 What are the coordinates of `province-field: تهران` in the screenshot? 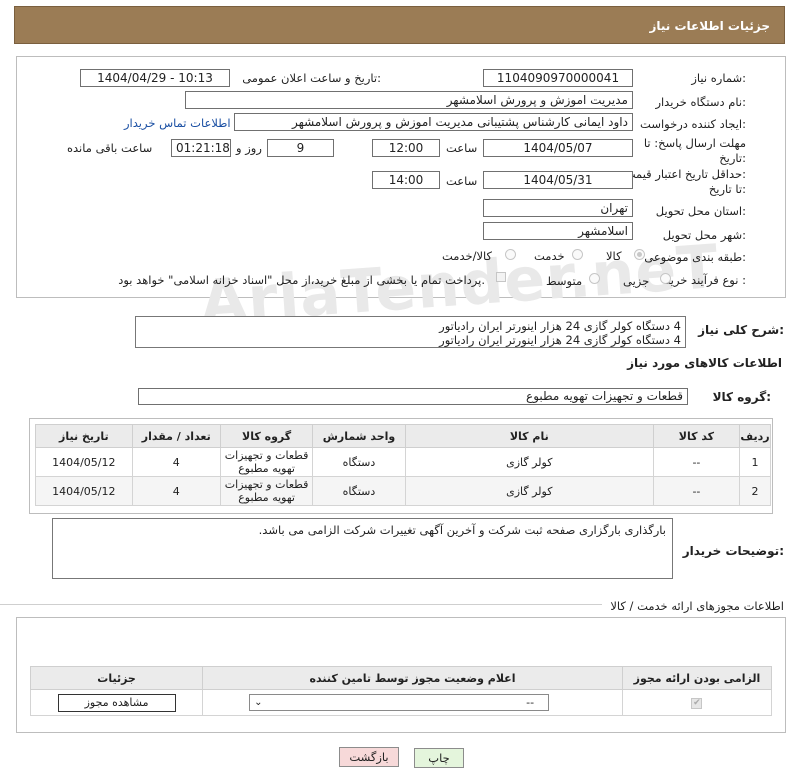 It's located at (558, 208).